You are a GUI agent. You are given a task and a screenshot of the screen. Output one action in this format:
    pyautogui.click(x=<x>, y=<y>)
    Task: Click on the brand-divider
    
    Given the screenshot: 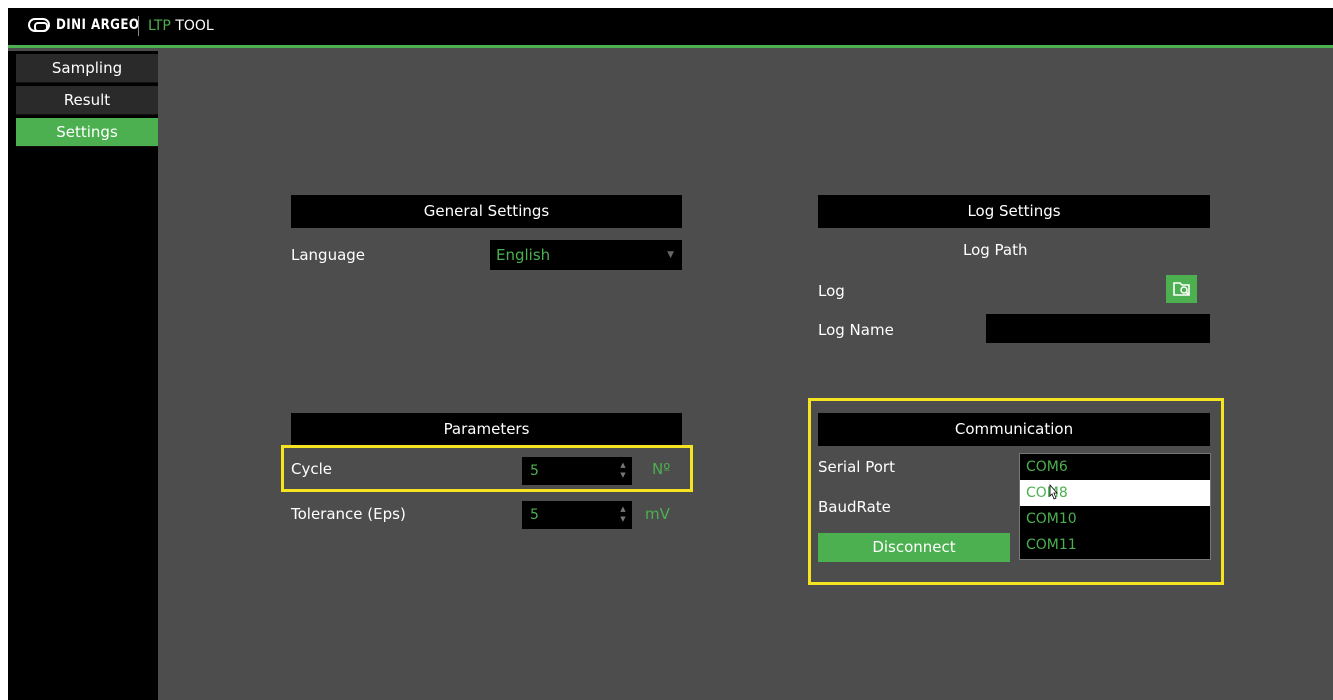 What is the action you would take?
    pyautogui.click(x=138, y=26)
    